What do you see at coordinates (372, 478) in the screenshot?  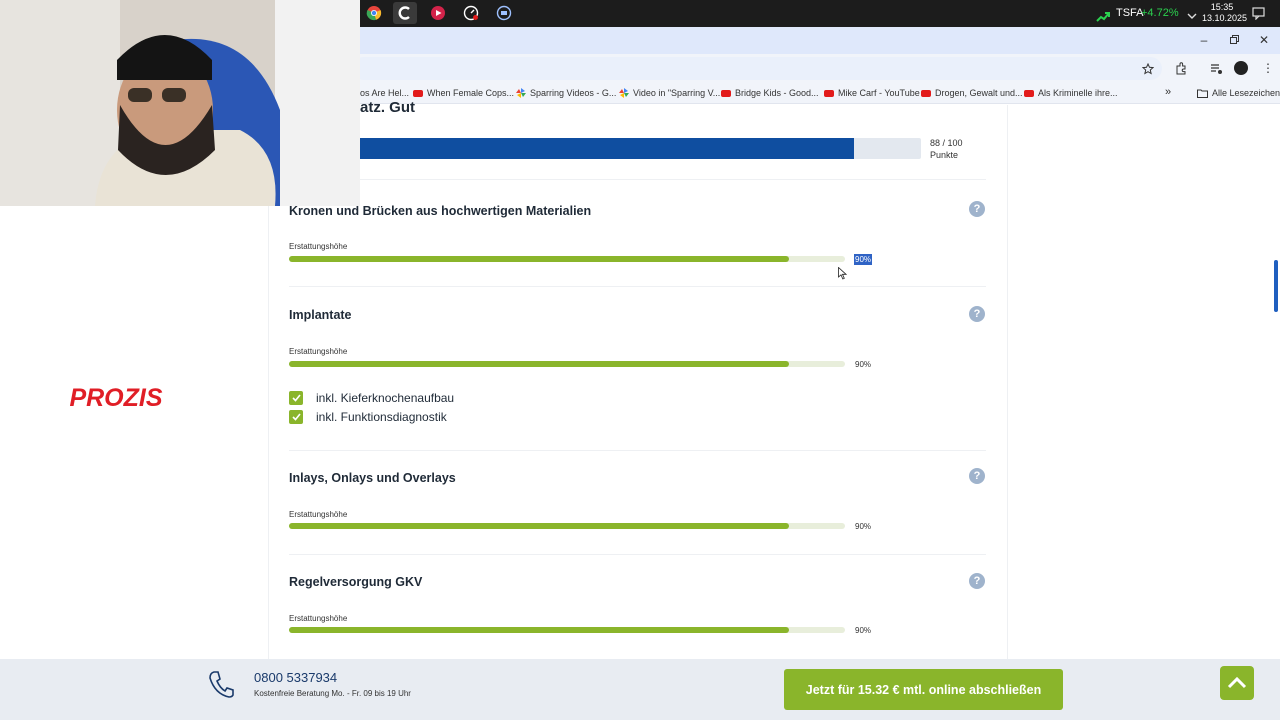 I see `section-title-inlays: Inlays, Onlays und Overlays` at bounding box center [372, 478].